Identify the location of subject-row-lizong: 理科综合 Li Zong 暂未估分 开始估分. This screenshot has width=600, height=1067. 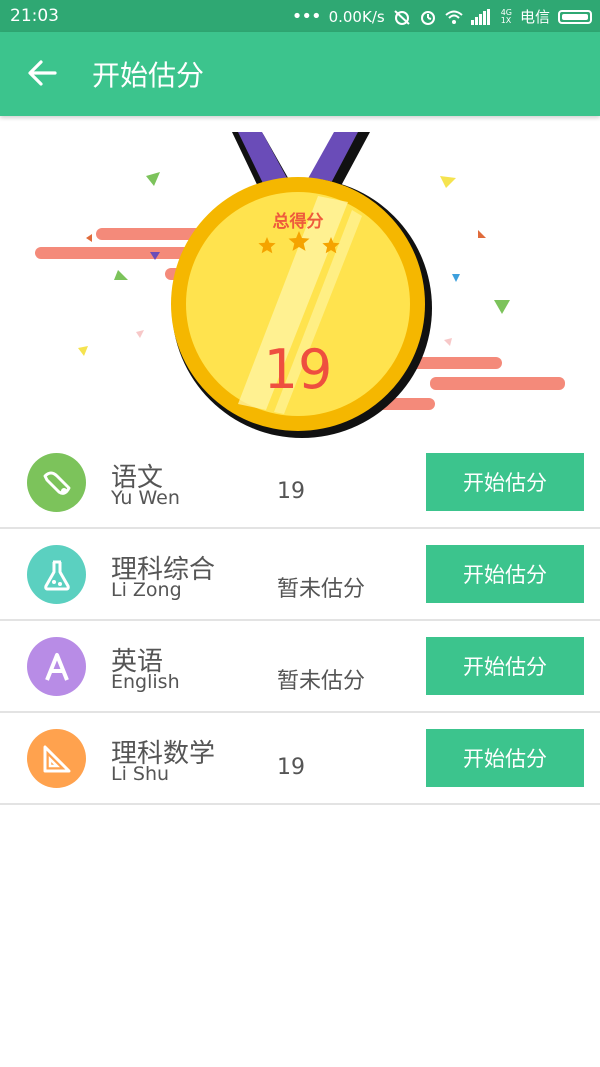
(300, 575).